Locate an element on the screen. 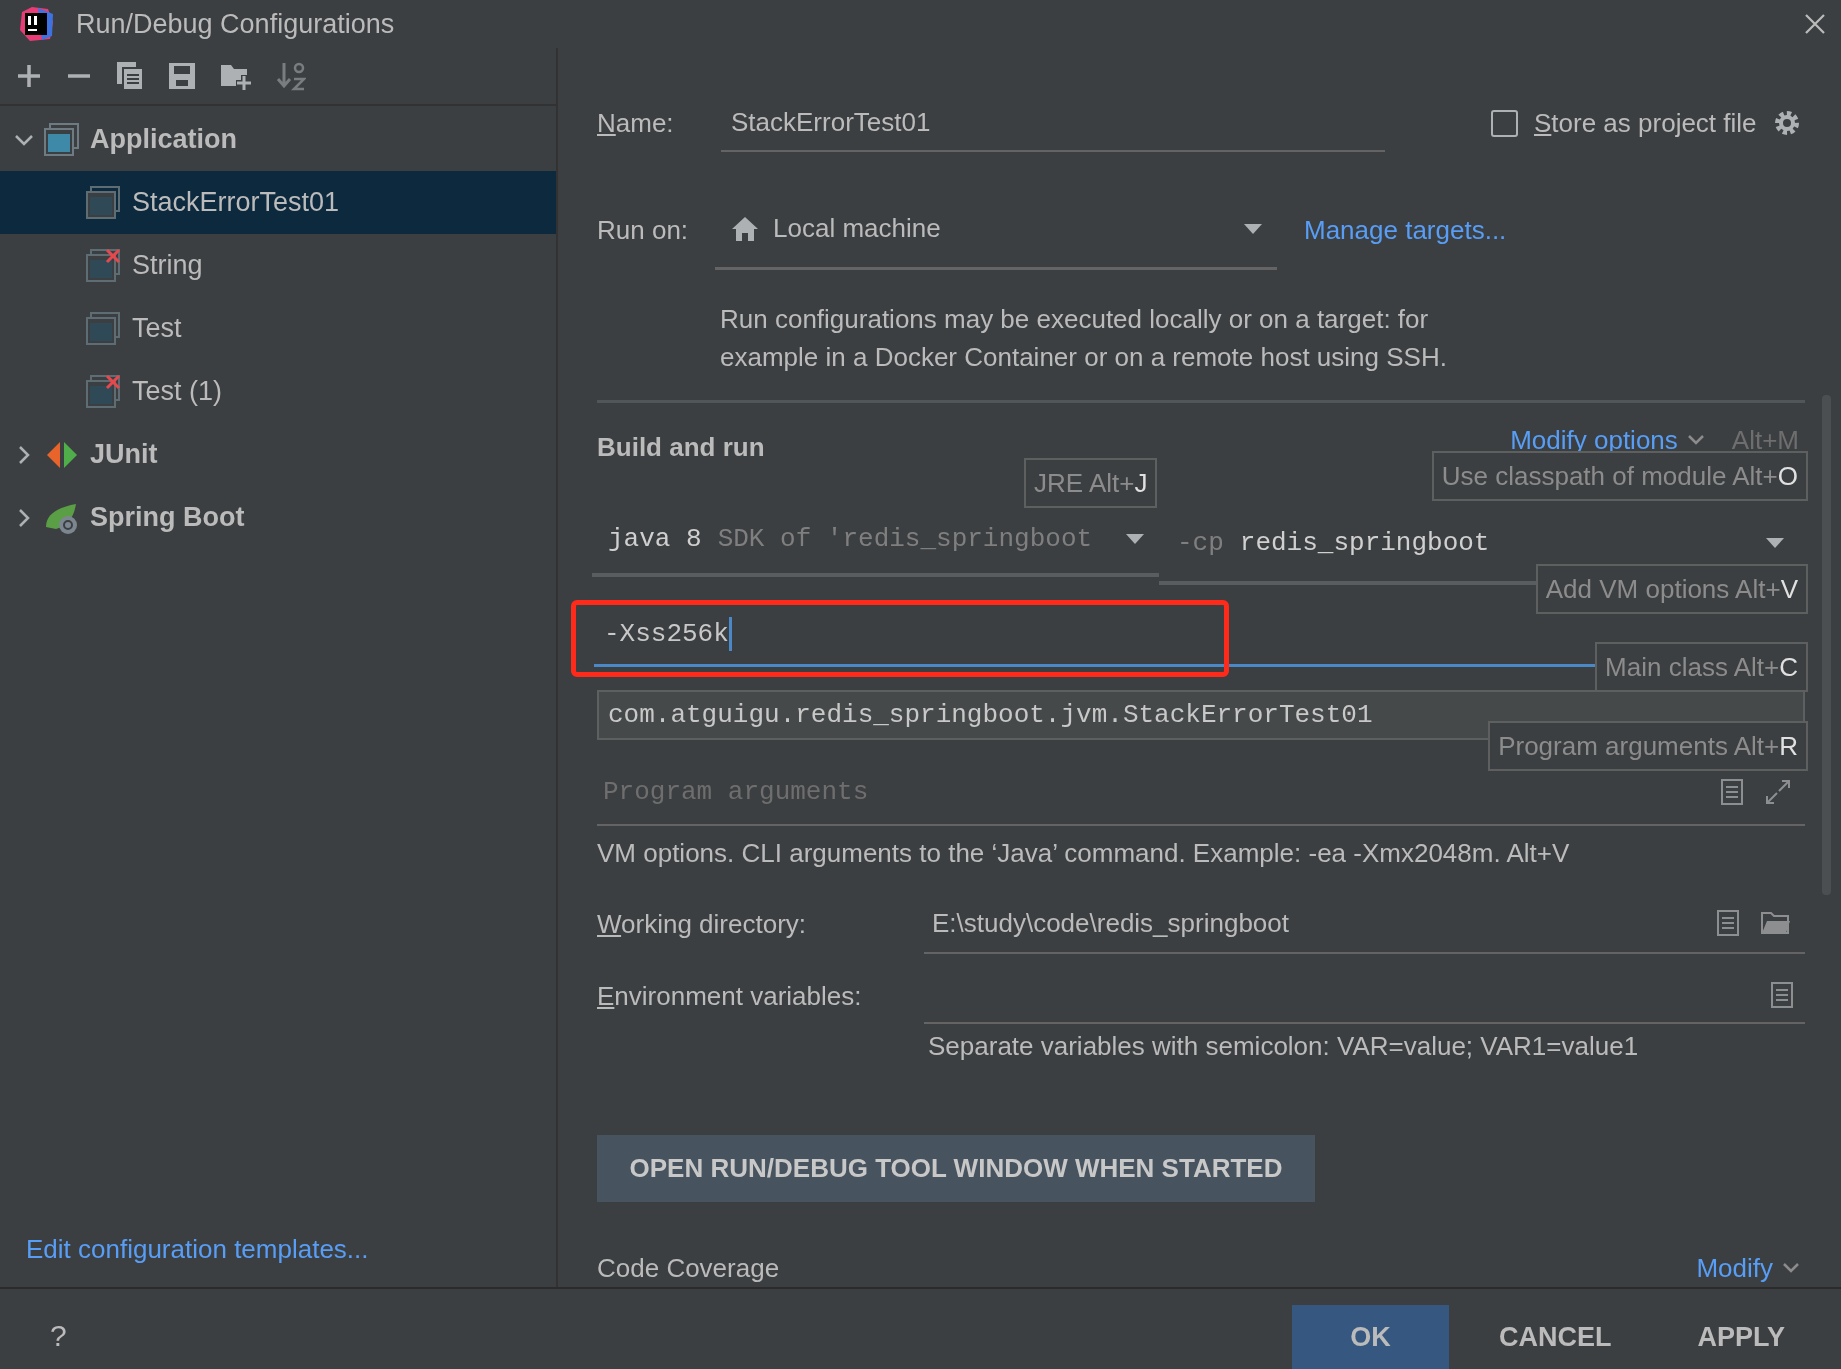 The width and height of the screenshot is (1841, 1369). home-icon is located at coordinates (745, 228).